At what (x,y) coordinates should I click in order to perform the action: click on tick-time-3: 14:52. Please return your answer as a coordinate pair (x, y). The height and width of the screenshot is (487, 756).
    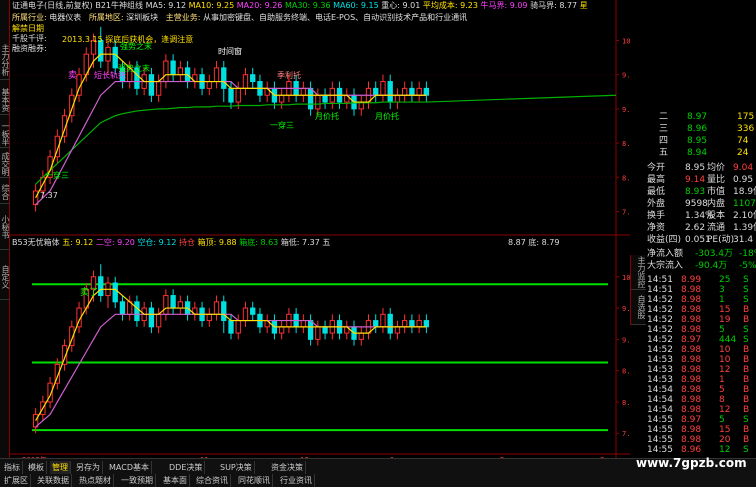
    Looking at the image, I should click on (660, 310).